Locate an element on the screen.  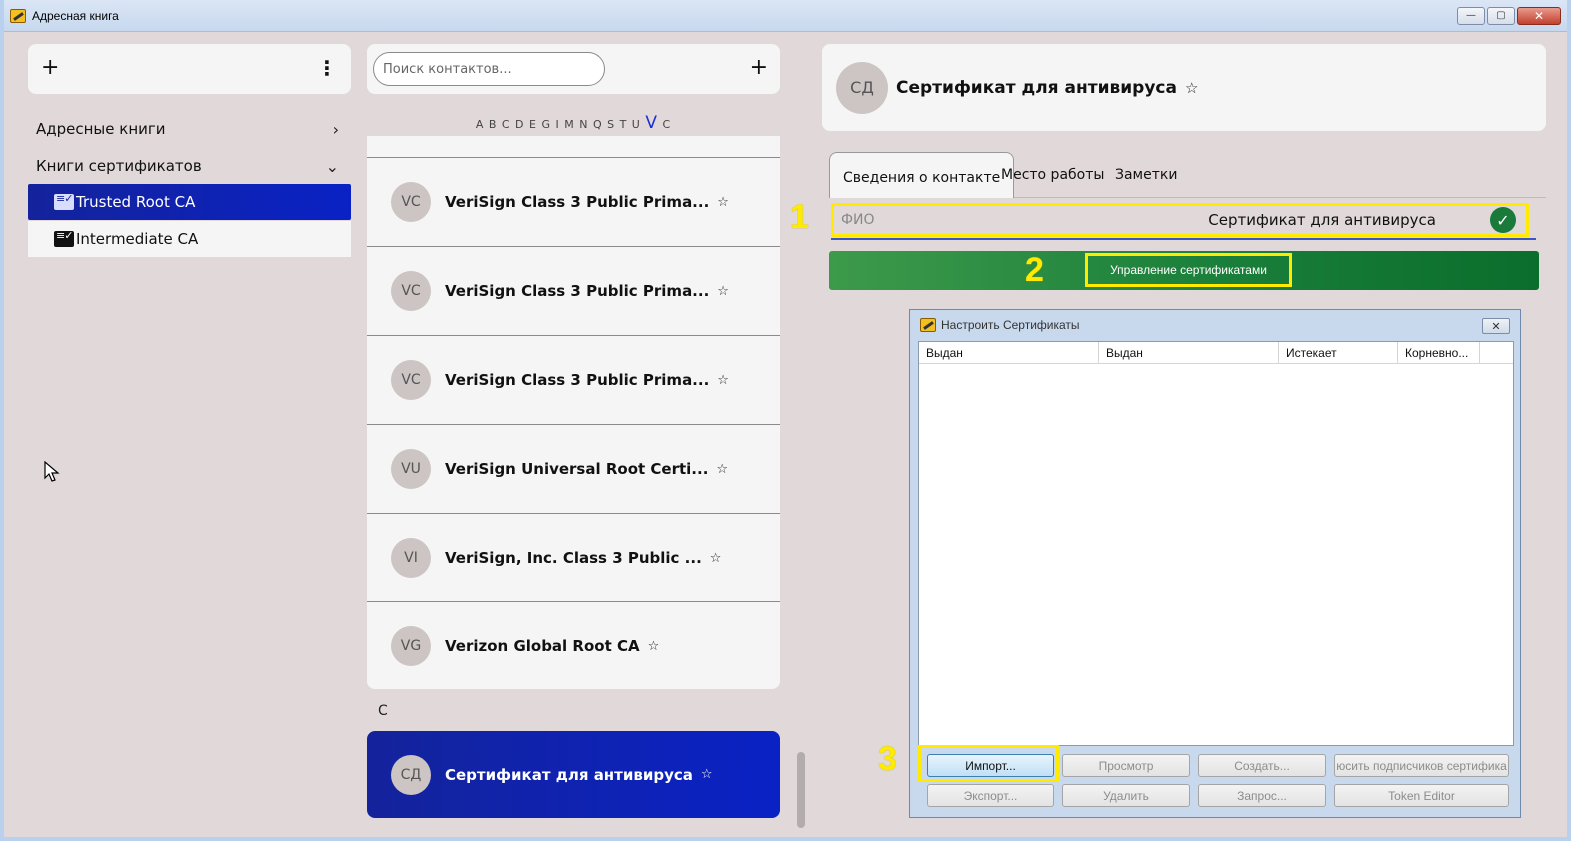
delete-button: Удалить is located at coordinates (1126, 795).